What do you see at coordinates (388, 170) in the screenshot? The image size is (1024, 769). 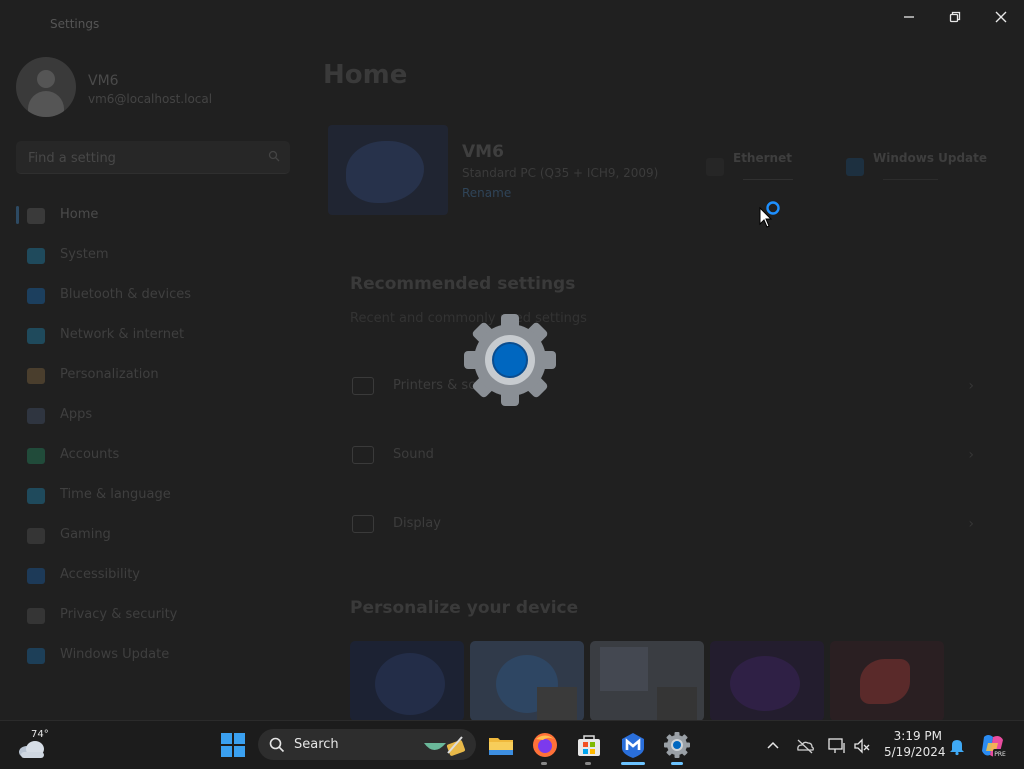 I see `device-wallpaper-thumbnail` at bounding box center [388, 170].